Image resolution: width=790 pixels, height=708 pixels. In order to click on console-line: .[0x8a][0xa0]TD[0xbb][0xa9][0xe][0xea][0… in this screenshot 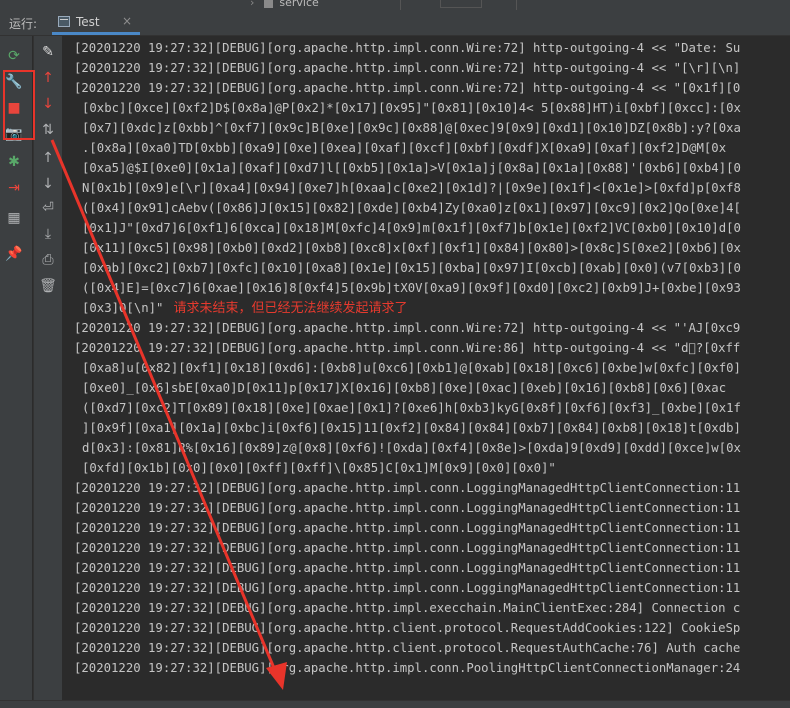, I will do `click(404, 148)`.